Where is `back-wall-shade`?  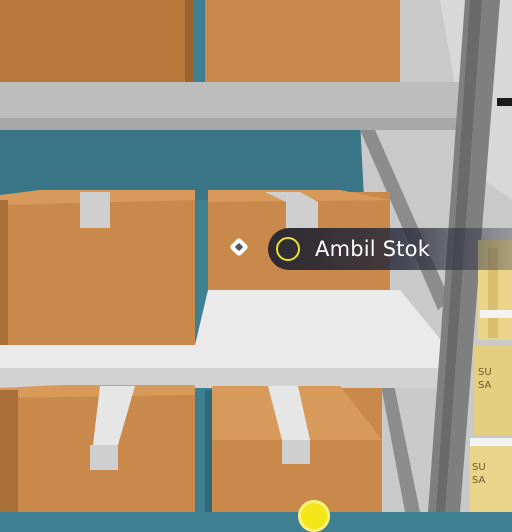 back-wall-shade is located at coordinates (182, 165).